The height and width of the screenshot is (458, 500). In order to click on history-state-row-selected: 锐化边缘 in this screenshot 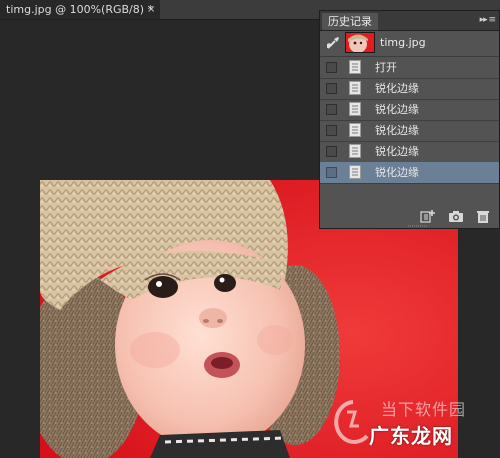, I will do `click(409, 173)`.